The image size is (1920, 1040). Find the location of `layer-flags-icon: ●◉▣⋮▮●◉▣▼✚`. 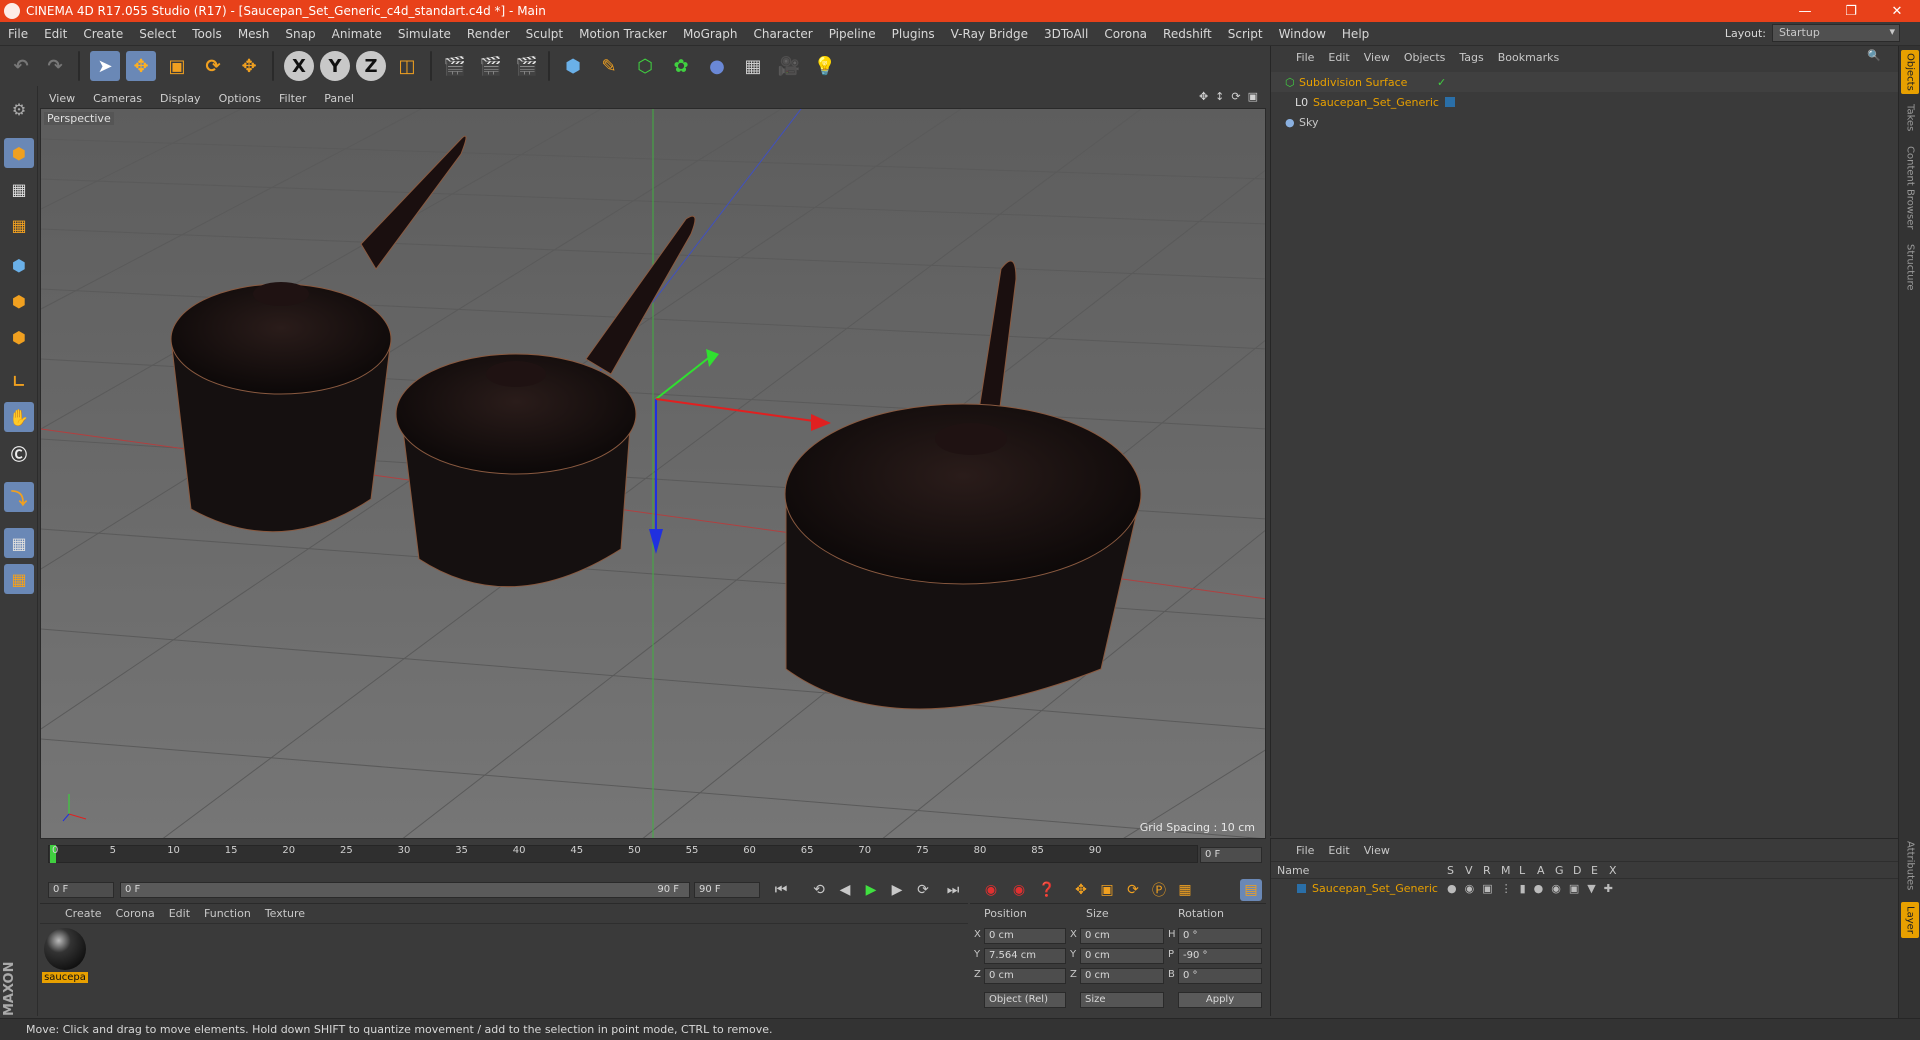

layer-flags-icon: ●◉▣⋮▮●◉▣▼✚ is located at coordinates (1534, 888).